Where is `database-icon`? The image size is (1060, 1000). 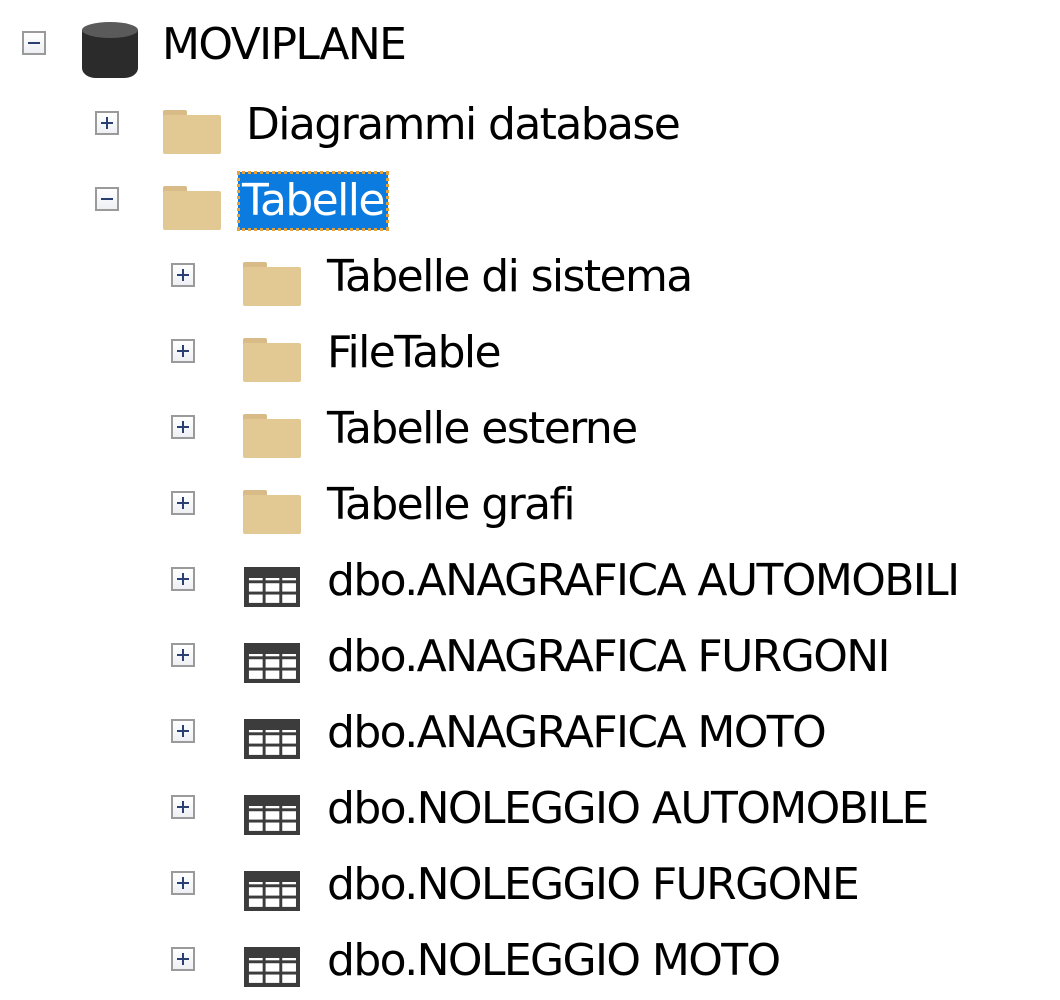
database-icon is located at coordinates (110, 52).